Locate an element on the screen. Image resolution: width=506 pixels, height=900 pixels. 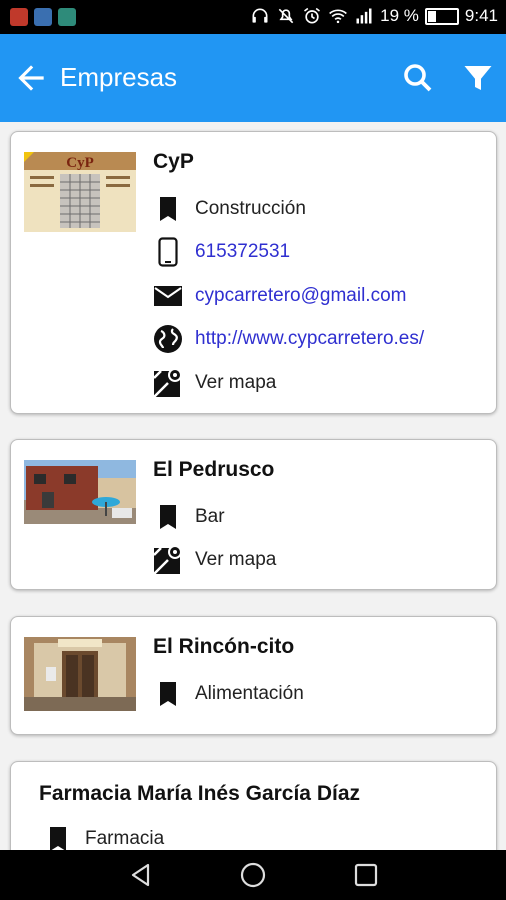
category-row: Farmacia is located at coordinates (103, 837).